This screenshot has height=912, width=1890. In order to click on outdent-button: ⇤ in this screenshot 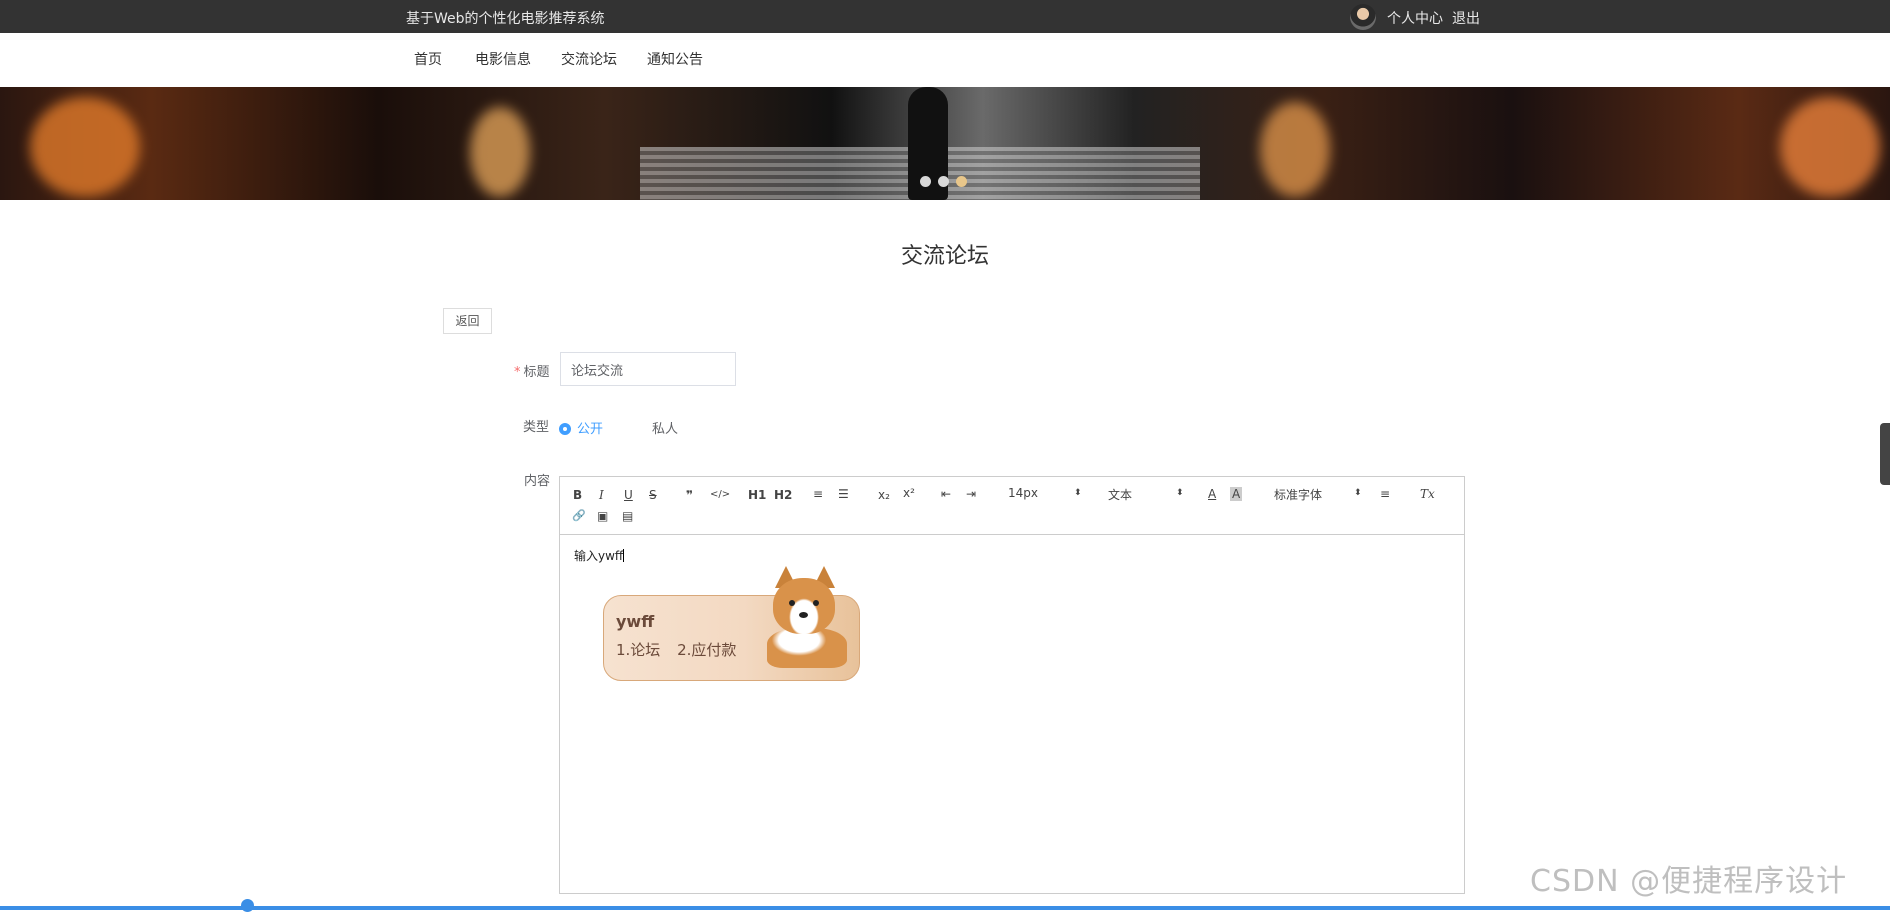, I will do `click(946, 494)`.